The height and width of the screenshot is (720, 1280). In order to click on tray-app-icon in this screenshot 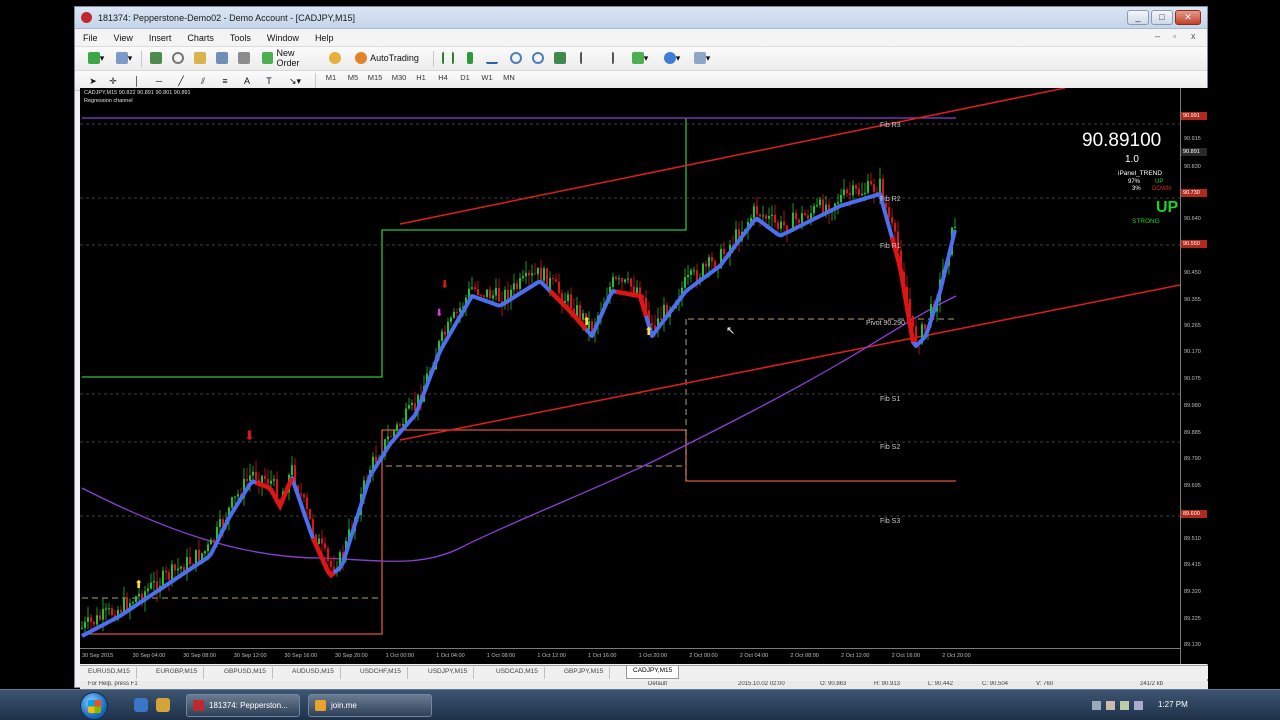, I will do `click(1138, 705)`.